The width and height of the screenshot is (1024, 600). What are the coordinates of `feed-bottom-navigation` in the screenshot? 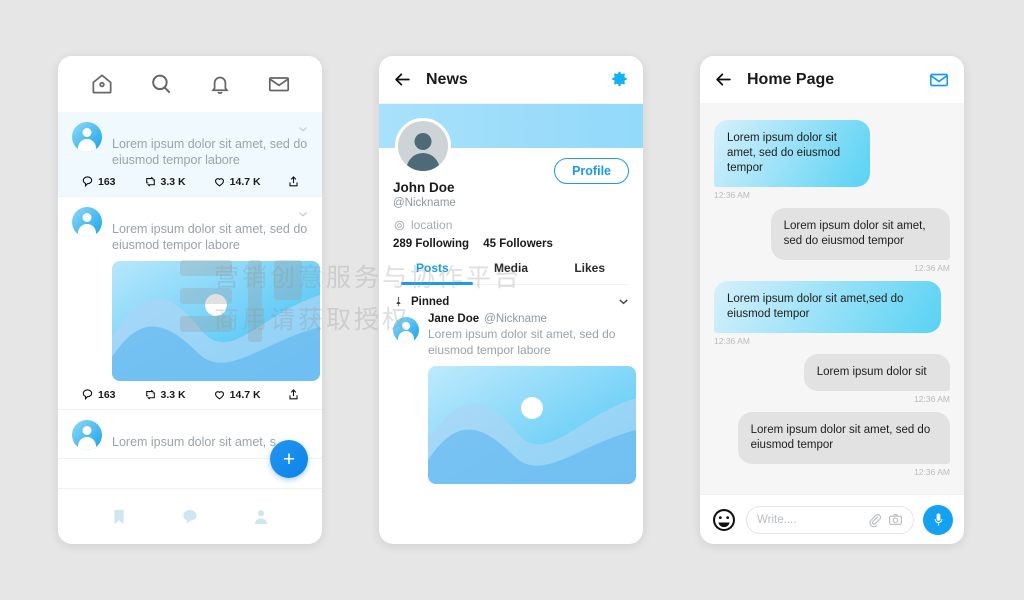 It's located at (190, 516).